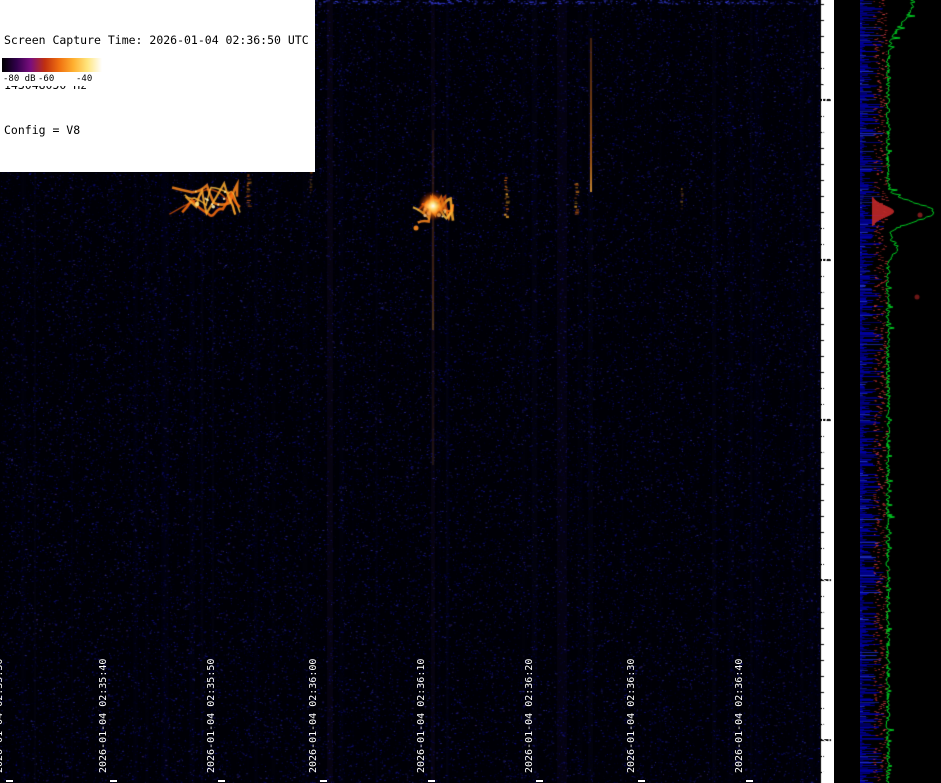 Image resolution: width=941 pixels, height=783 pixels. What do you see at coordinates (828, 420) in the screenshot?
I see `freq-tick-label: 143050000` at bounding box center [828, 420].